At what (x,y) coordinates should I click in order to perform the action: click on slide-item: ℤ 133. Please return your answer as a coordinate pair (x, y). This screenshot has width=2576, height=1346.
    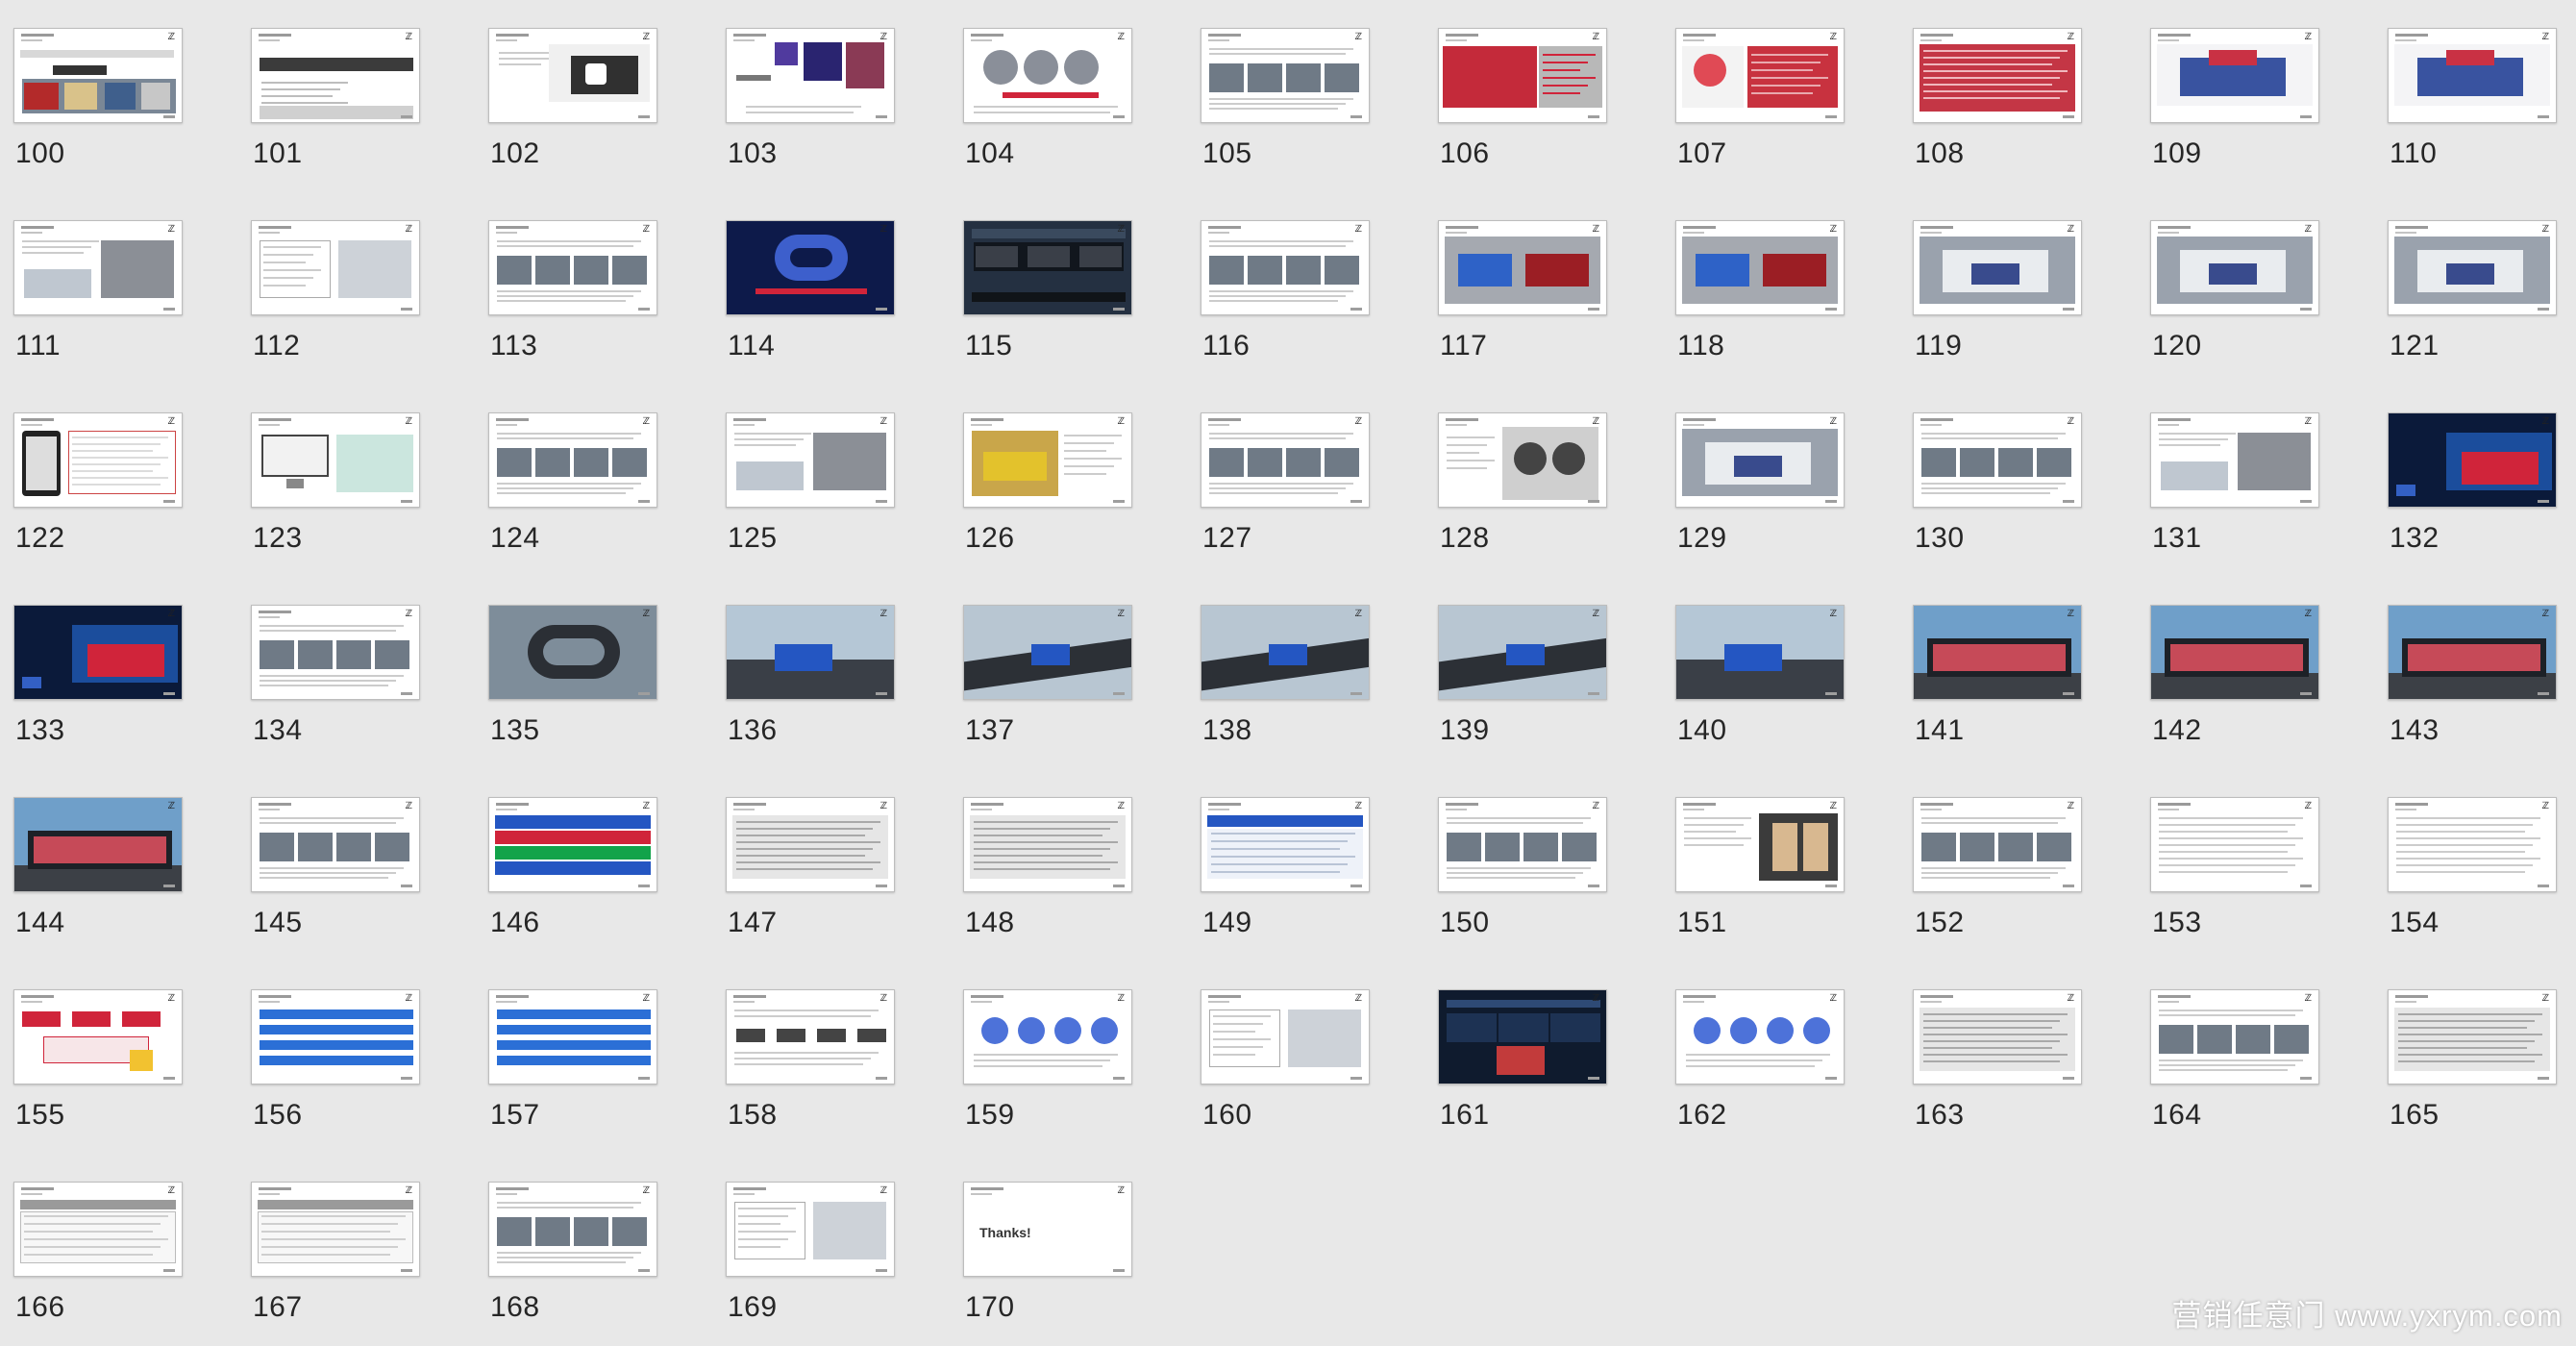
    Looking at the image, I should click on (119, 669).